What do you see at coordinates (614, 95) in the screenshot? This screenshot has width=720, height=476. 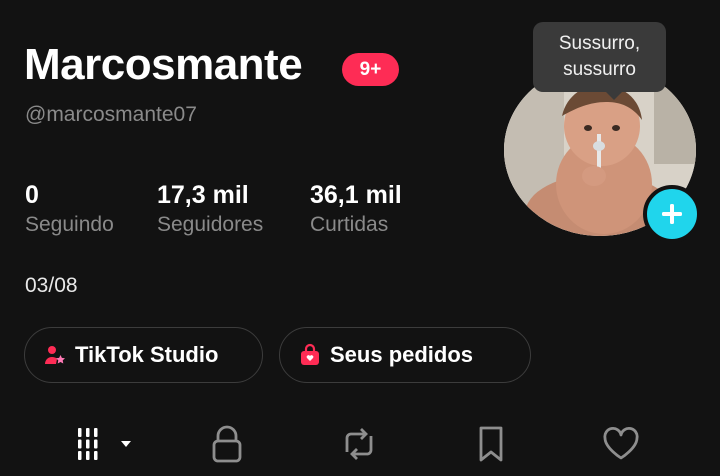 I see `tooltip-arrow` at bounding box center [614, 95].